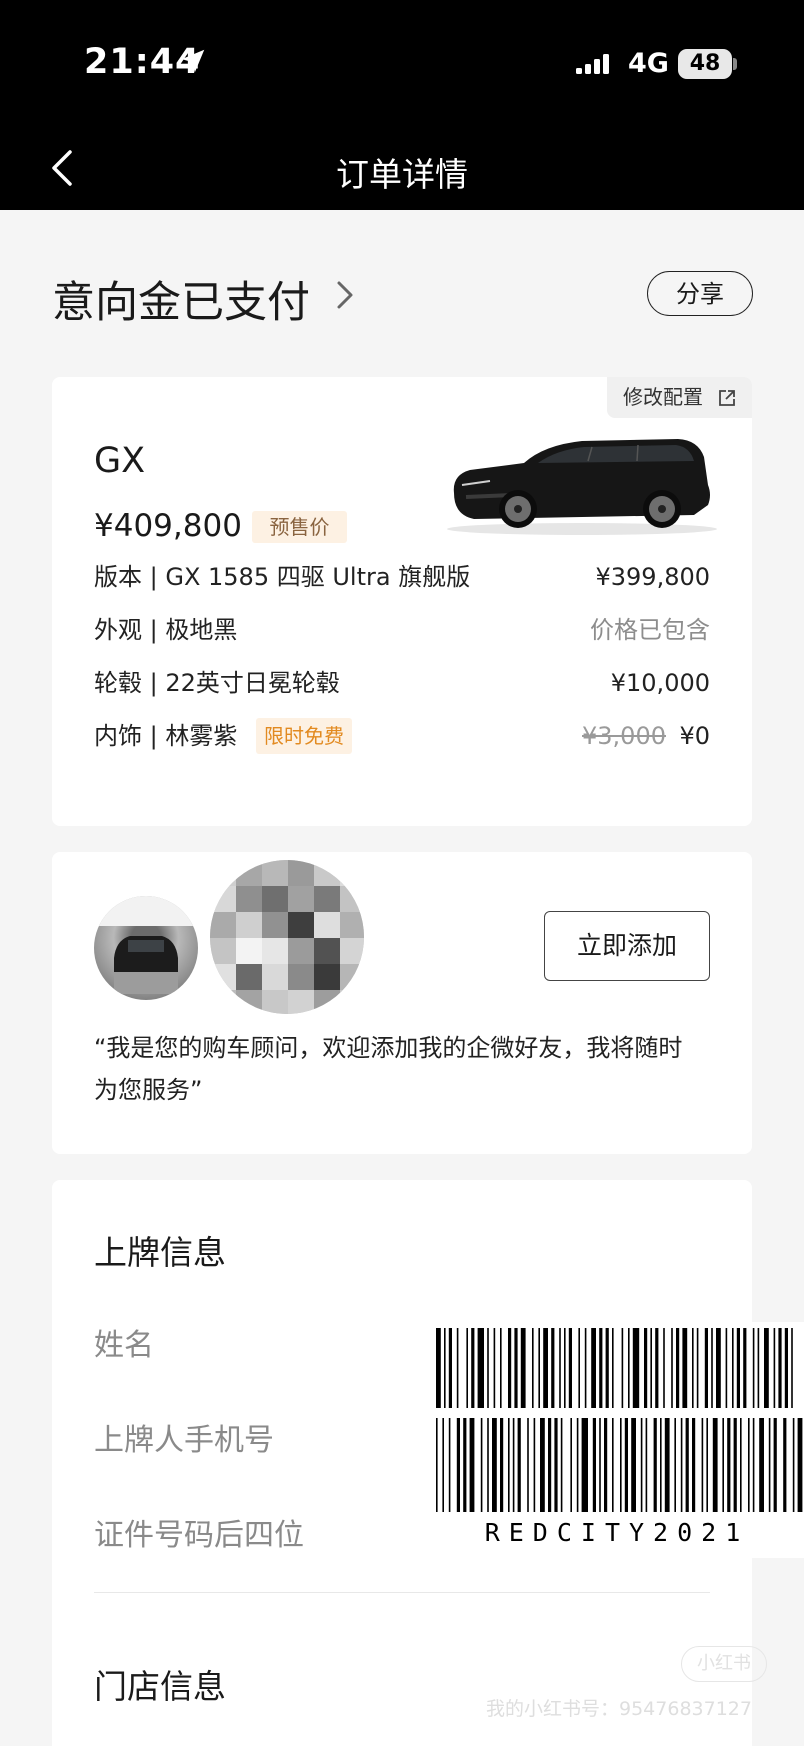  I want to click on top-bar: 21:44 4G 48 订单详情, so click(402, 105).